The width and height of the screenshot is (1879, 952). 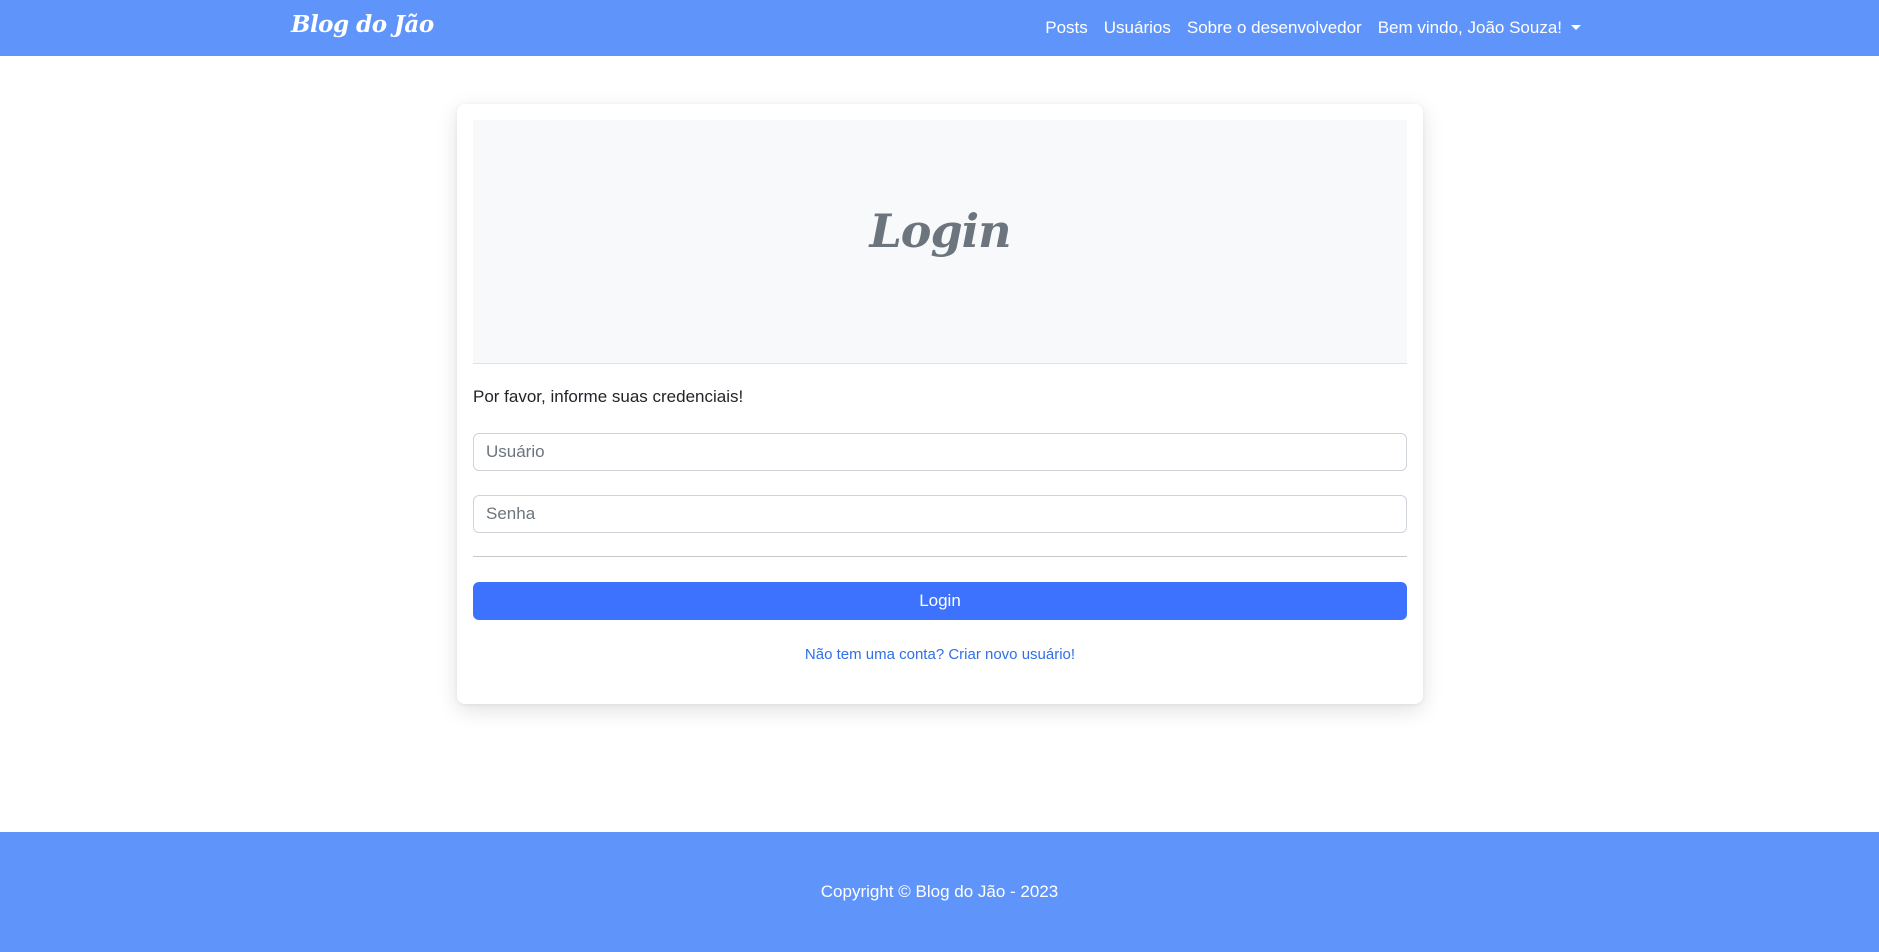 I want to click on nav-link-about-developer: Sobre o desenvolvedor, so click(x=1274, y=28).